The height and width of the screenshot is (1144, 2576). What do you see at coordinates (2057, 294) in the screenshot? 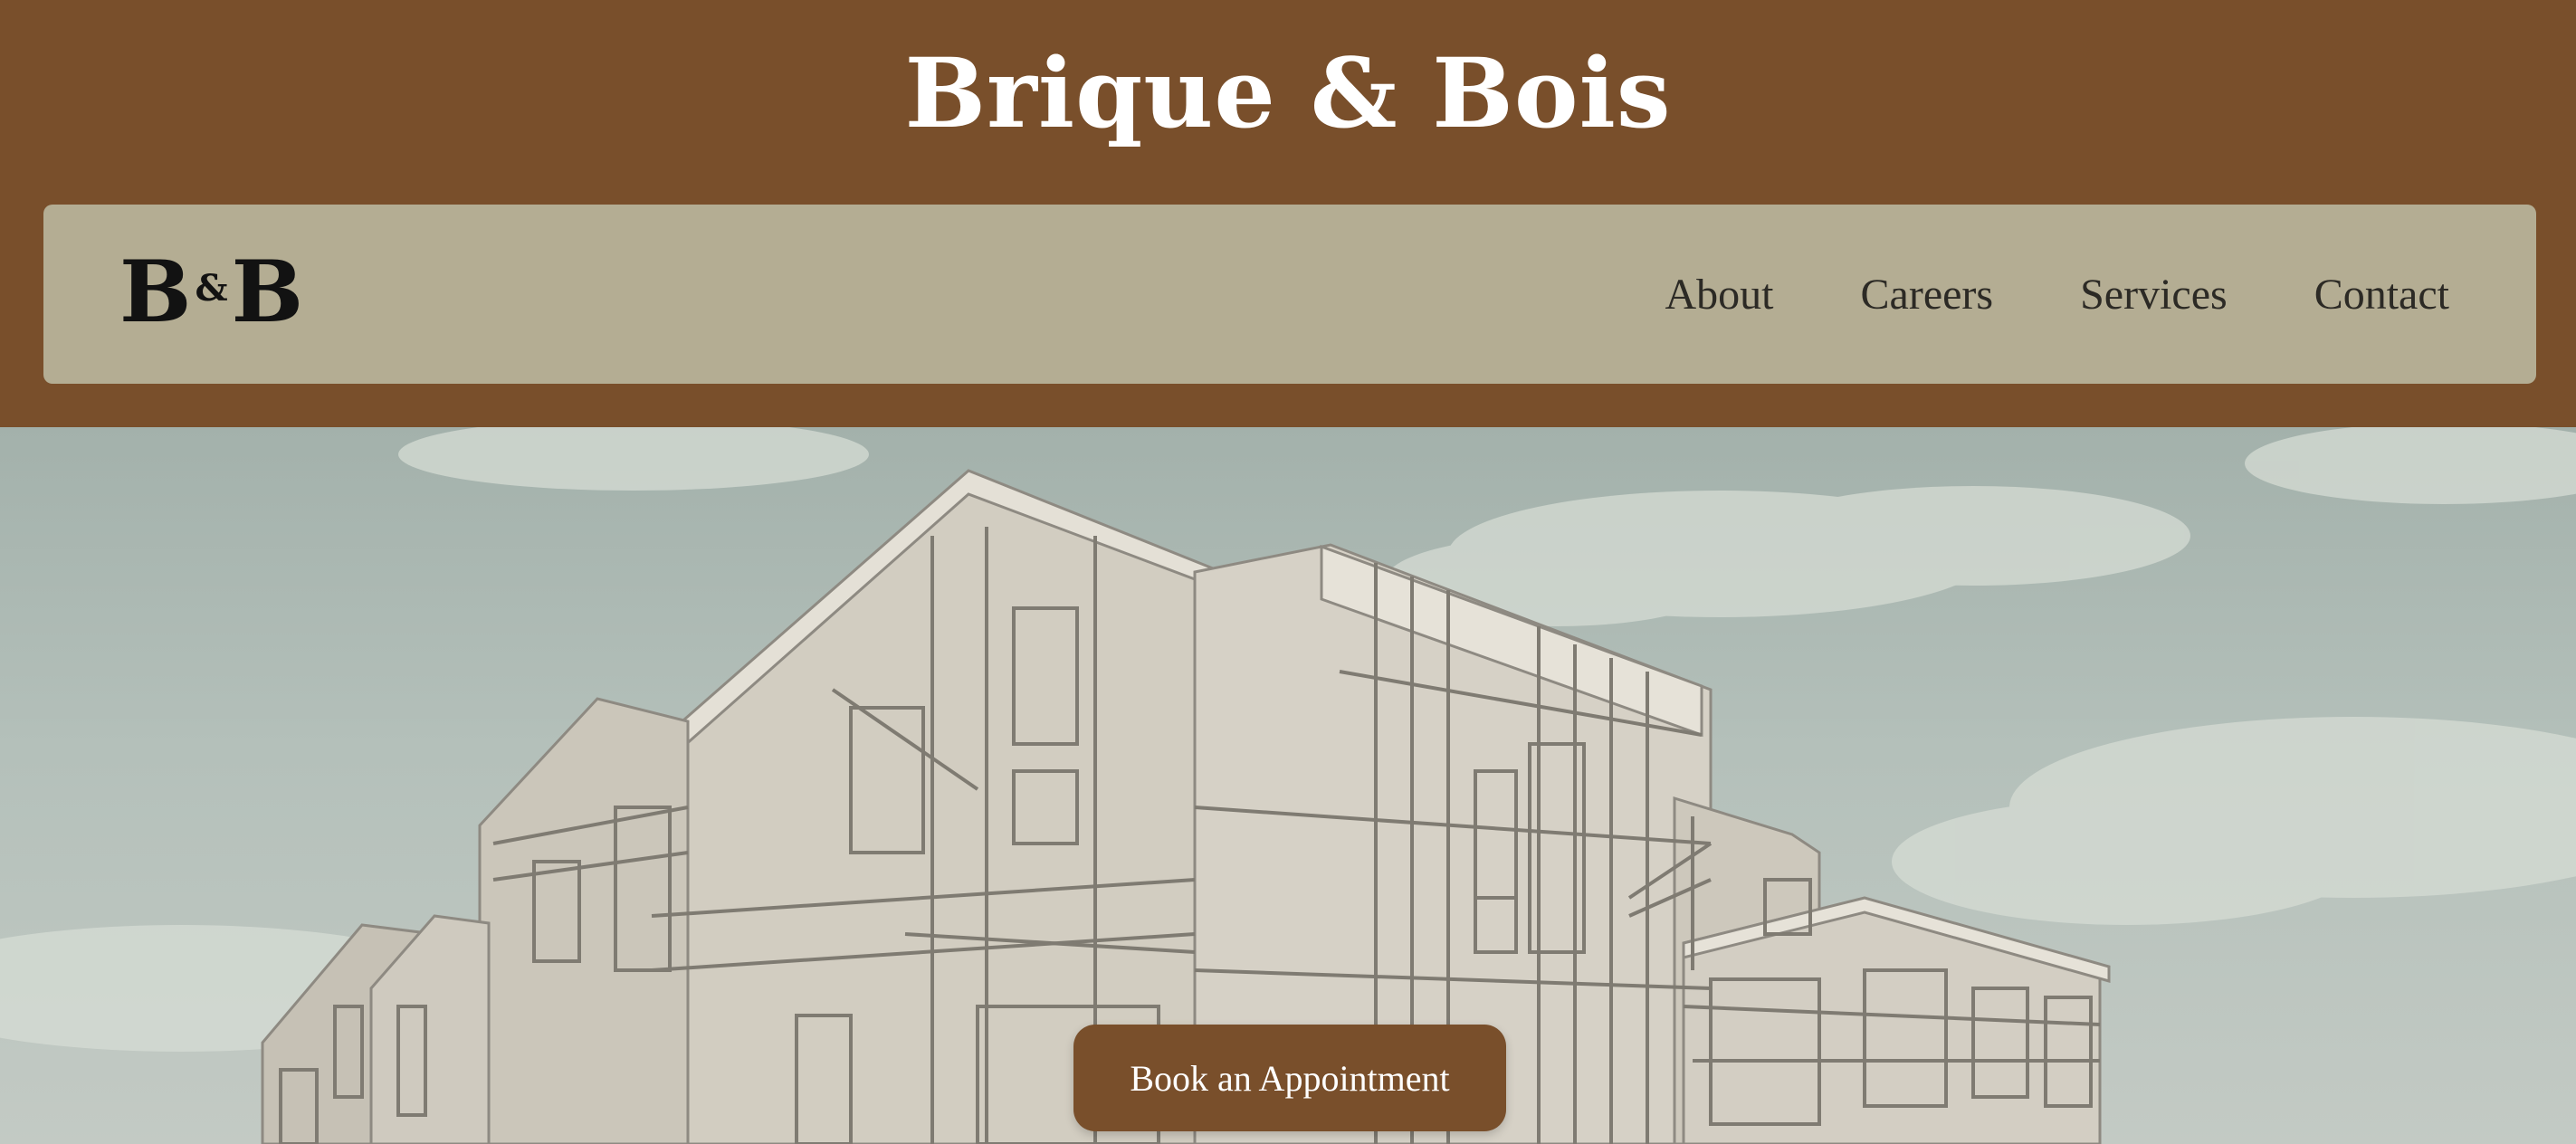
I see `nav-links: About Careers Services Contact` at bounding box center [2057, 294].